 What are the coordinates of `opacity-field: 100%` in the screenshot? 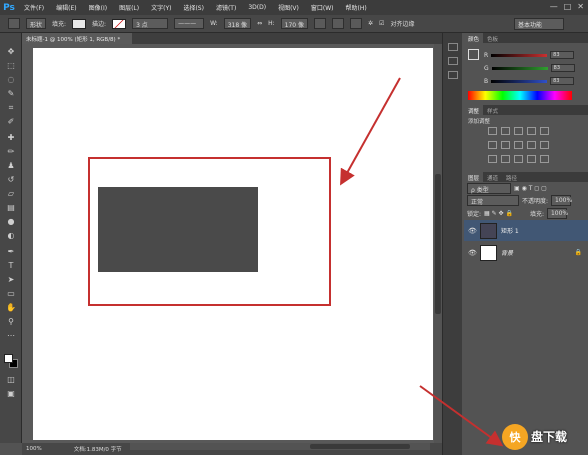 It's located at (561, 200).